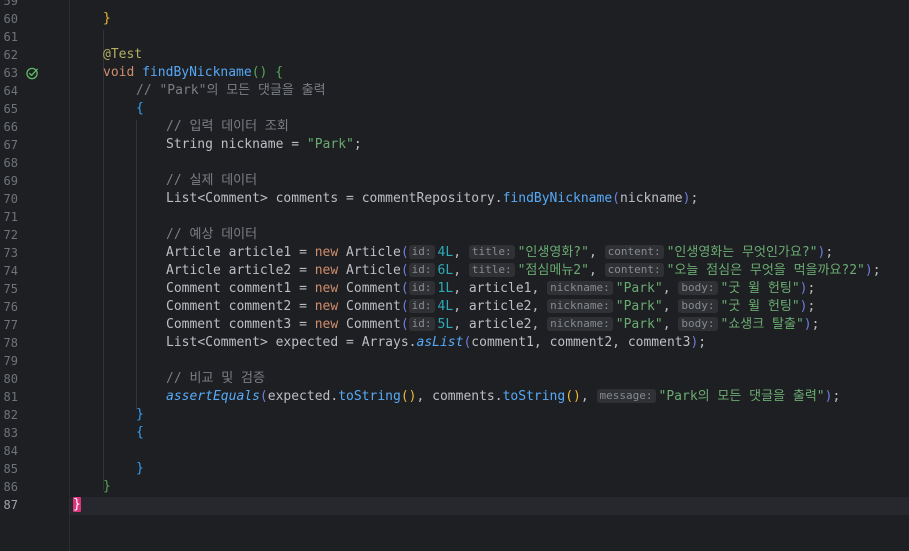  I want to click on method-parens: (), so click(259, 72).